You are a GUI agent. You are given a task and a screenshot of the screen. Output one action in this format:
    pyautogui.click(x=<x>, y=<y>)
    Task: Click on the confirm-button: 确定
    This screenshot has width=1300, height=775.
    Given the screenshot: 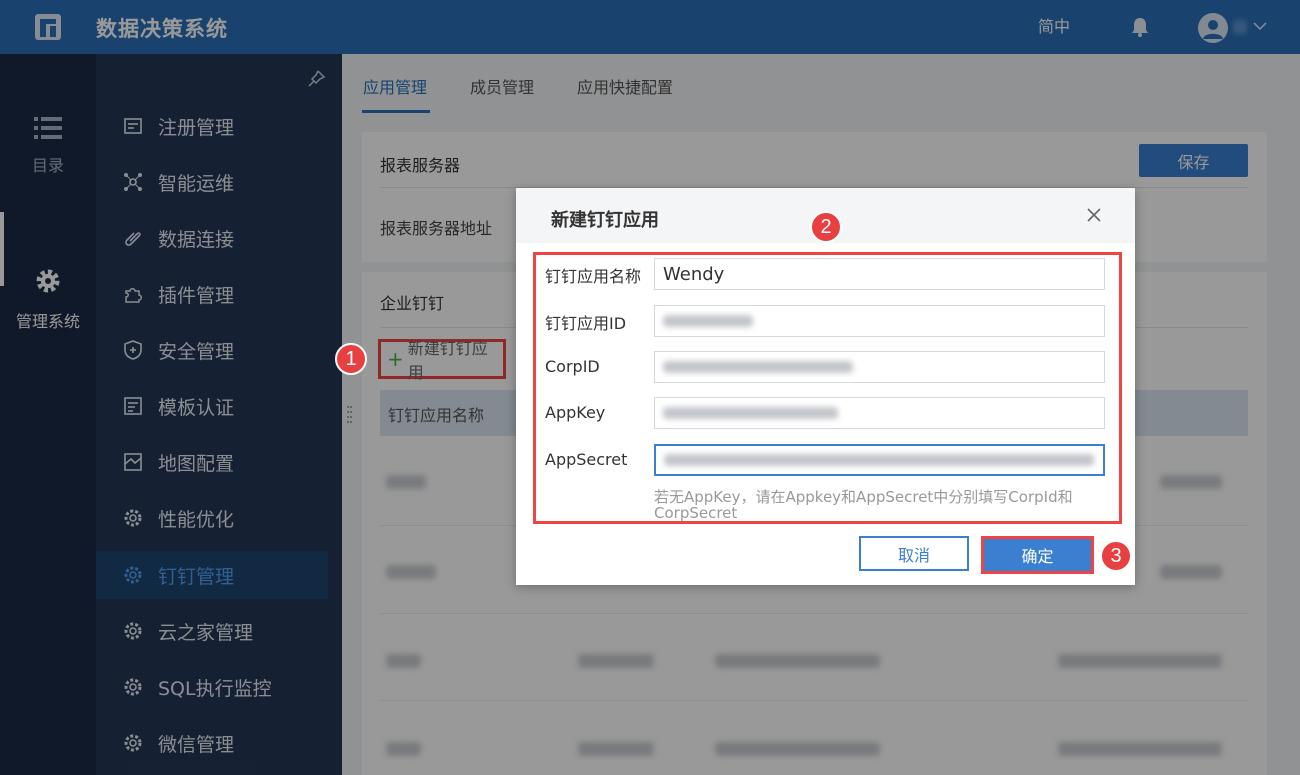 What is the action you would take?
    pyautogui.click(x=1037, y=555)
    